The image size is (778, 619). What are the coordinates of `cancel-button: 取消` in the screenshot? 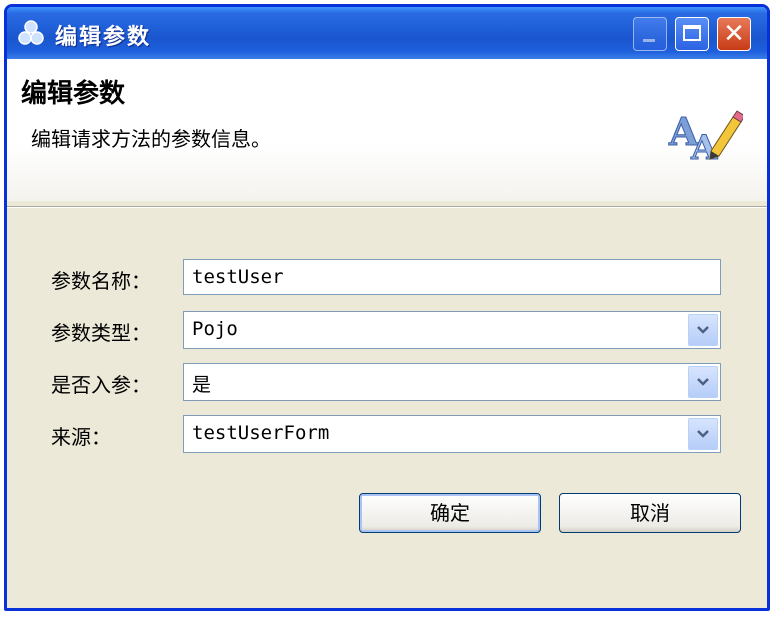 It's located at (650, 513).